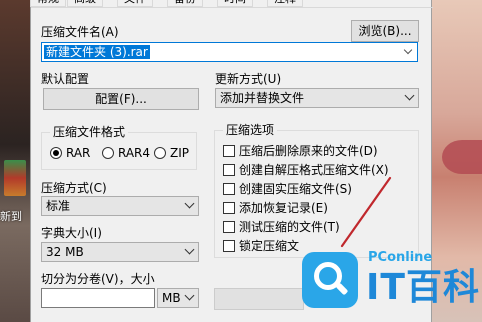  Describe the element at coordinates (120, 252) in the screenshot. I see `dictionary-size-select: 32 MB` at that location.